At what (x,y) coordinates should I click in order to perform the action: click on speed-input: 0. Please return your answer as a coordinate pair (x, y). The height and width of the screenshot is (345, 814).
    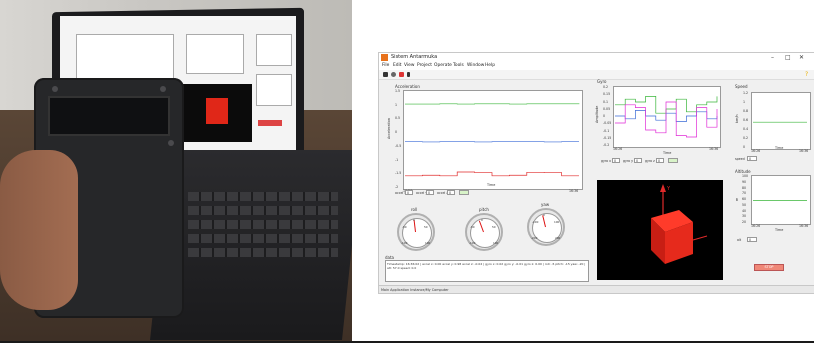
    Looking at the image, I should click on (752, 158).